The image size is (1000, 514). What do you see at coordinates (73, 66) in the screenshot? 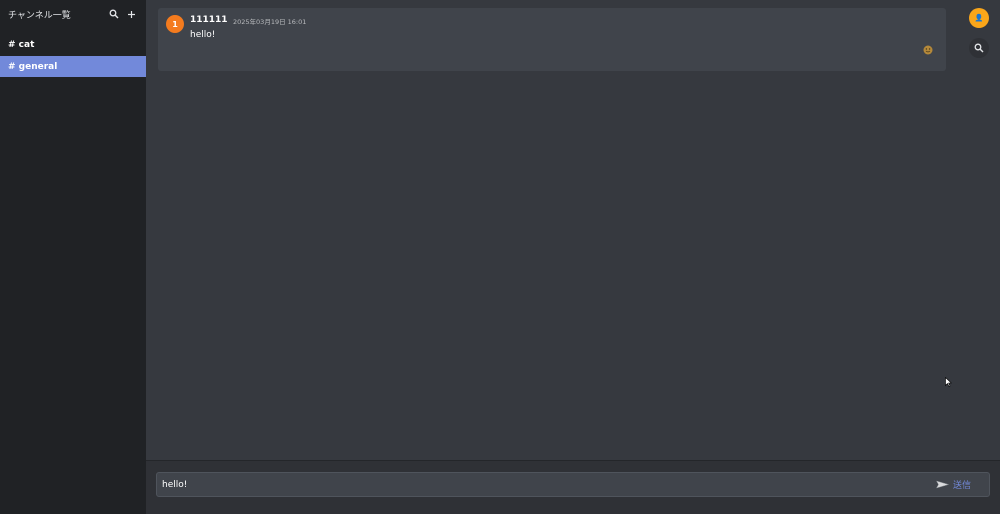
I see `channel-item-general: # general` at bounding box center [73, 66].